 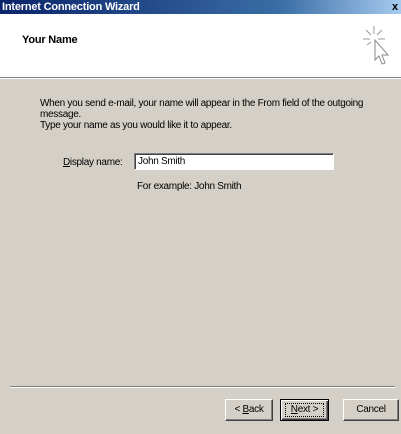 What do you see at coordinates (66, 162) in the screenshot?
I see `display-name-accel: D` at bounding box center [66, 162].